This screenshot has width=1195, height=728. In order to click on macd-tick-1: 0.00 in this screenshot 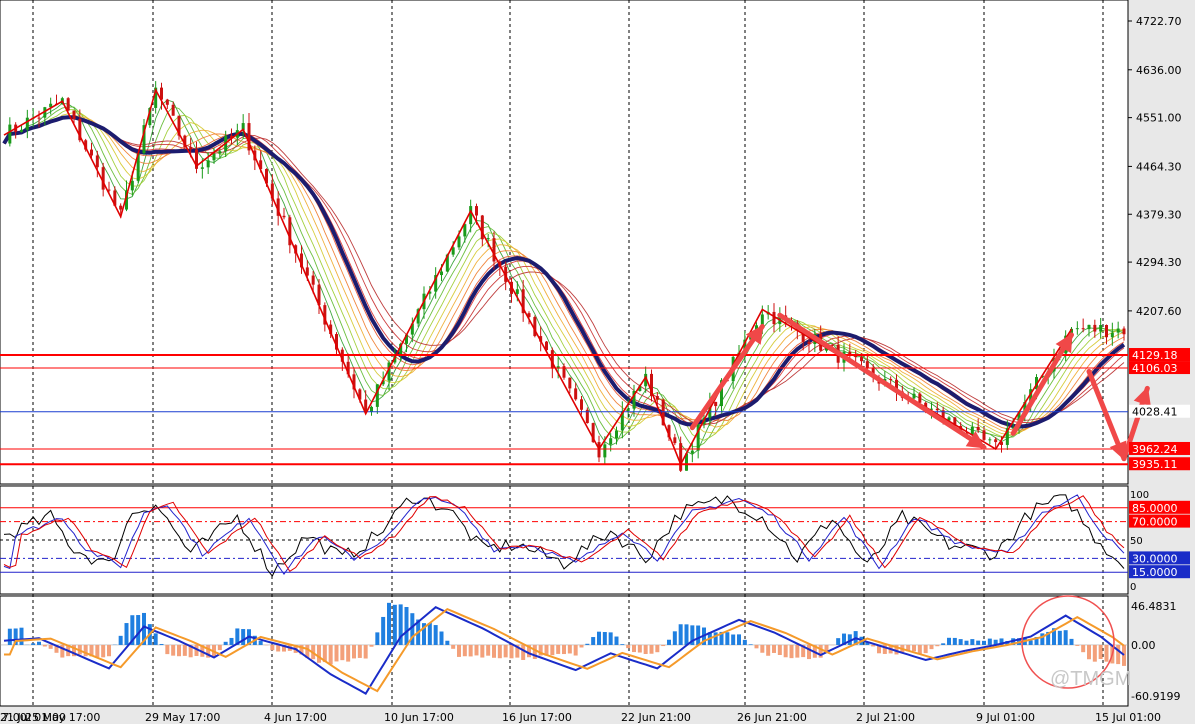, I will do `click(1143, 645)`.